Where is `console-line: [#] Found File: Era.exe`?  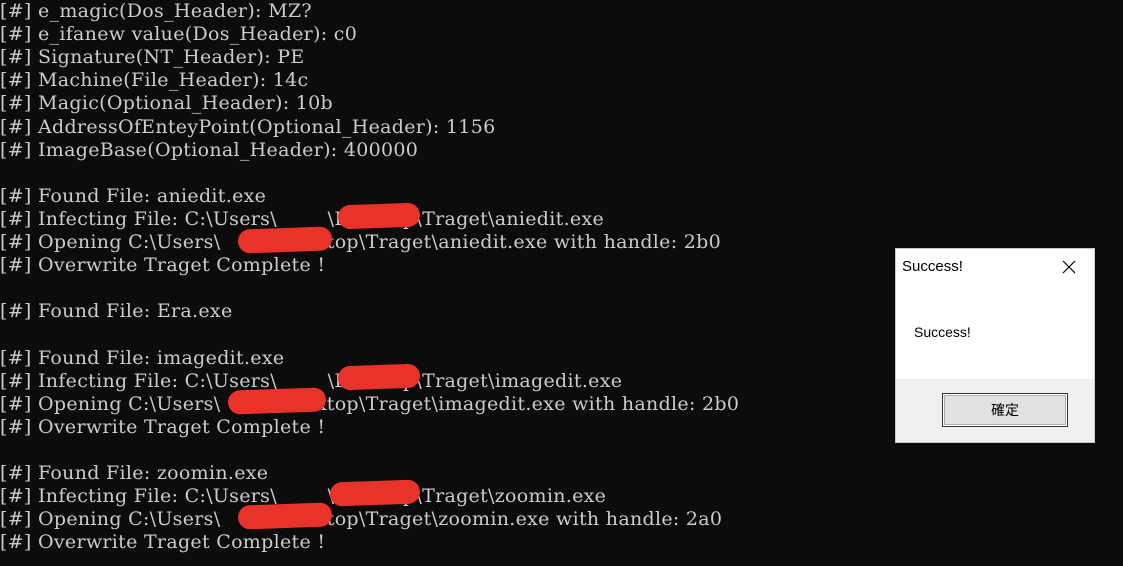
console-line: [#] Found File: Era.exe is located at coordinates (116, 311).